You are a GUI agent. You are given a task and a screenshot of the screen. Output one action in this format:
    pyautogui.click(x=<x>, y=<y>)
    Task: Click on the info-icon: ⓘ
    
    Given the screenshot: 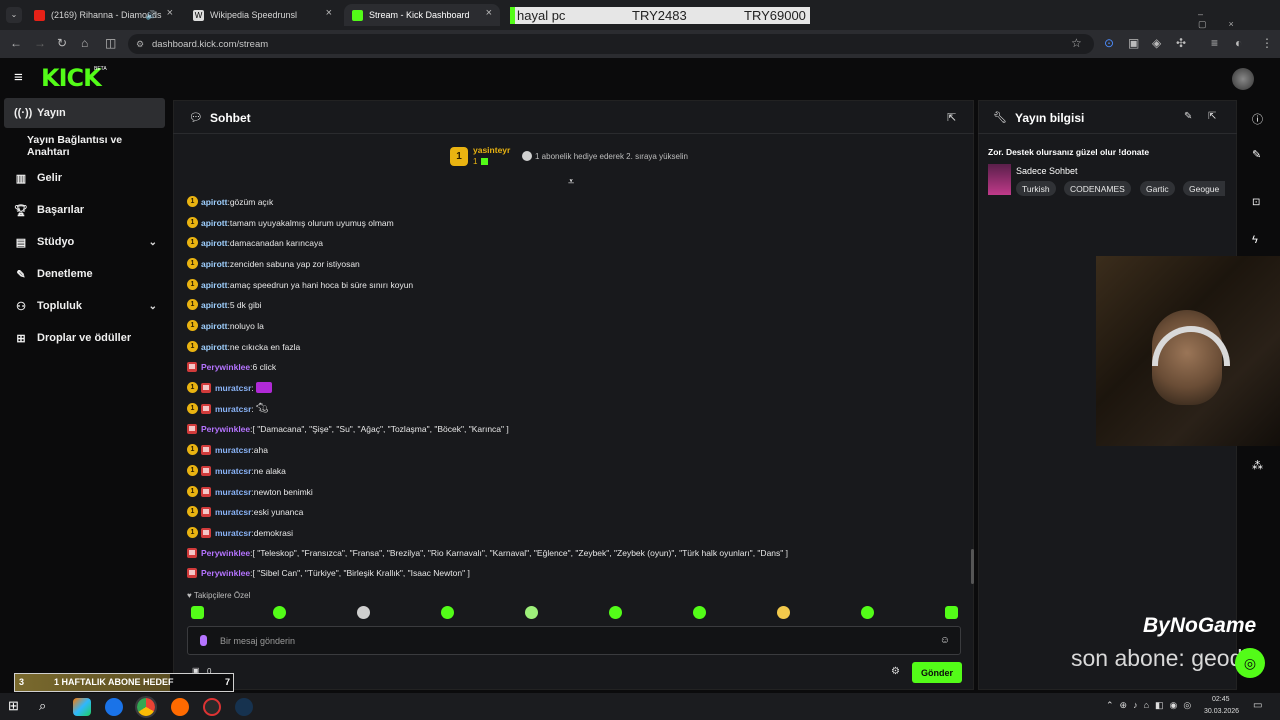 What is the action you would take?
    pyautogui.click(x=1257, y=119)
    